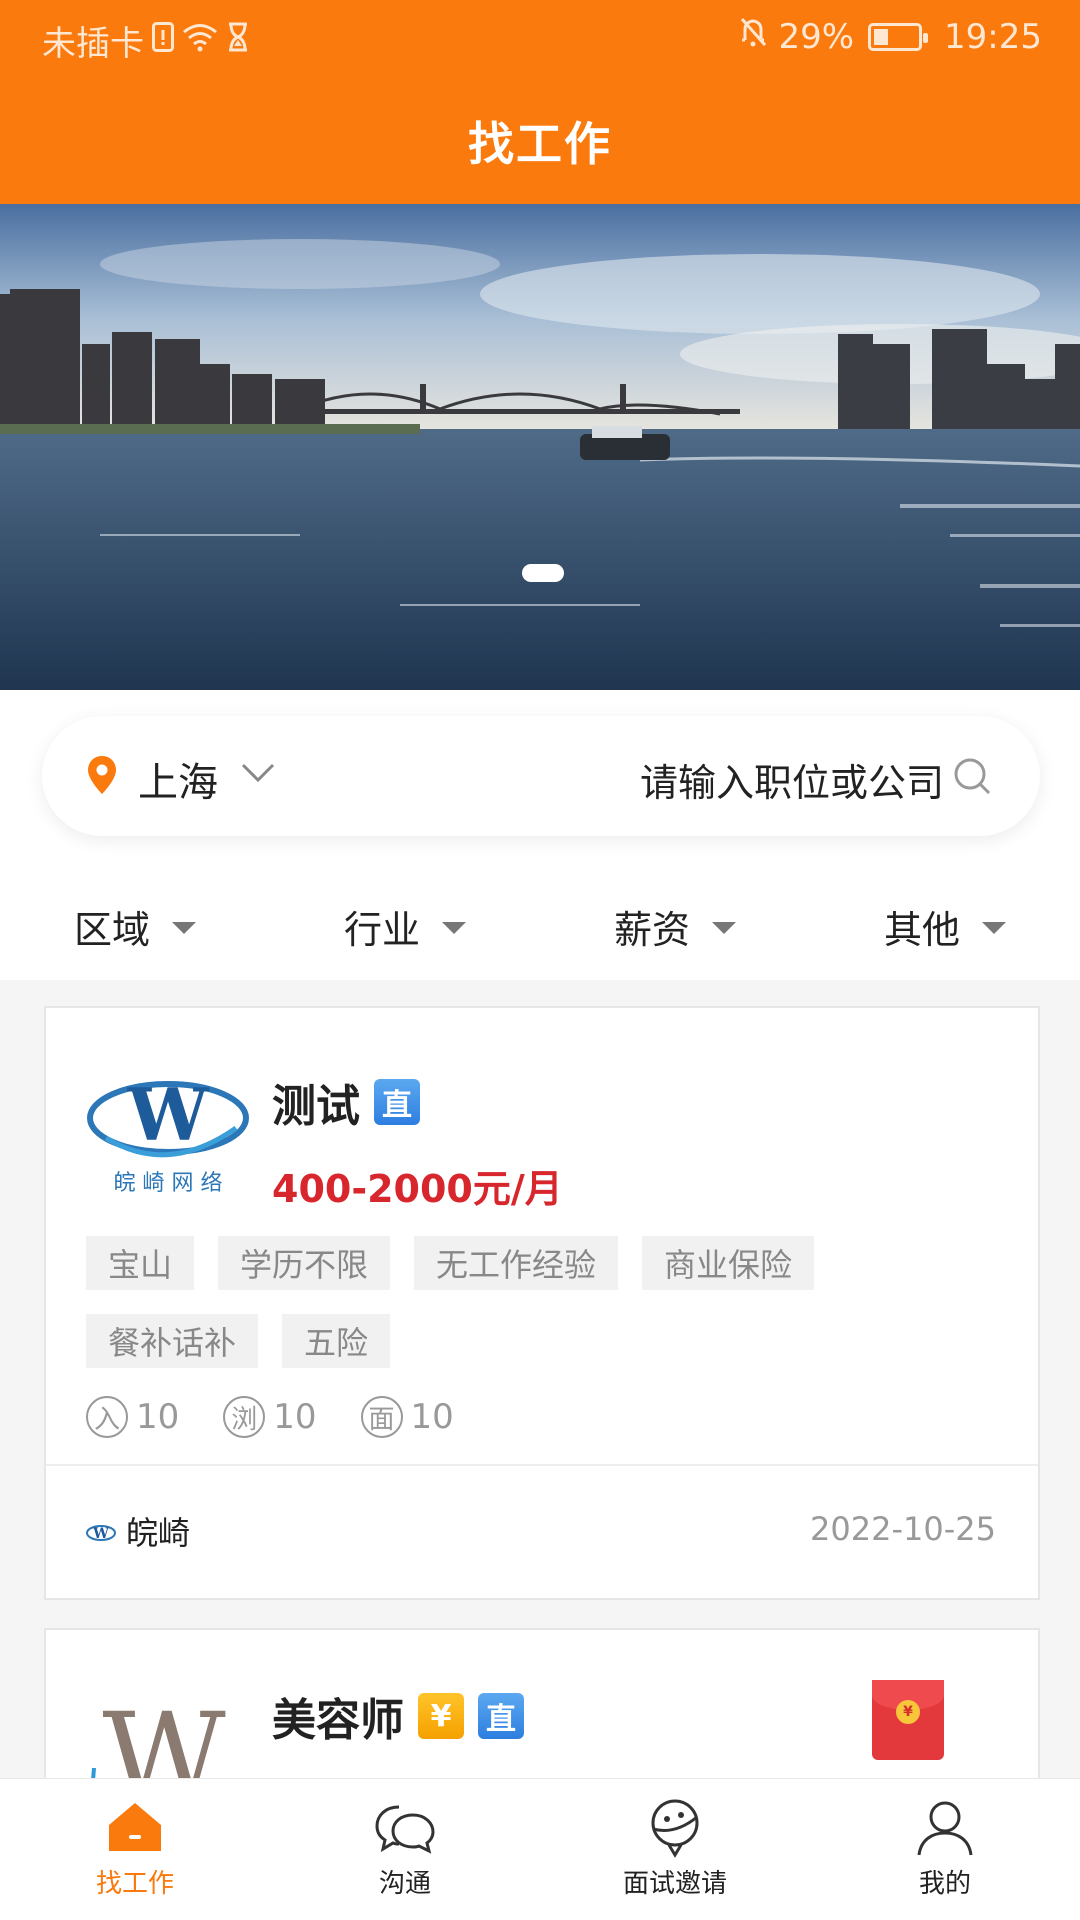 Image resolution: width=1080 pixels, height=1920 pixels. Describe the element at coordinates (546, 1302) in the screenshot. I see `job-tags: 宝山 学历不限 无工作经验 商业保险 餐补话补 五险` at that location.